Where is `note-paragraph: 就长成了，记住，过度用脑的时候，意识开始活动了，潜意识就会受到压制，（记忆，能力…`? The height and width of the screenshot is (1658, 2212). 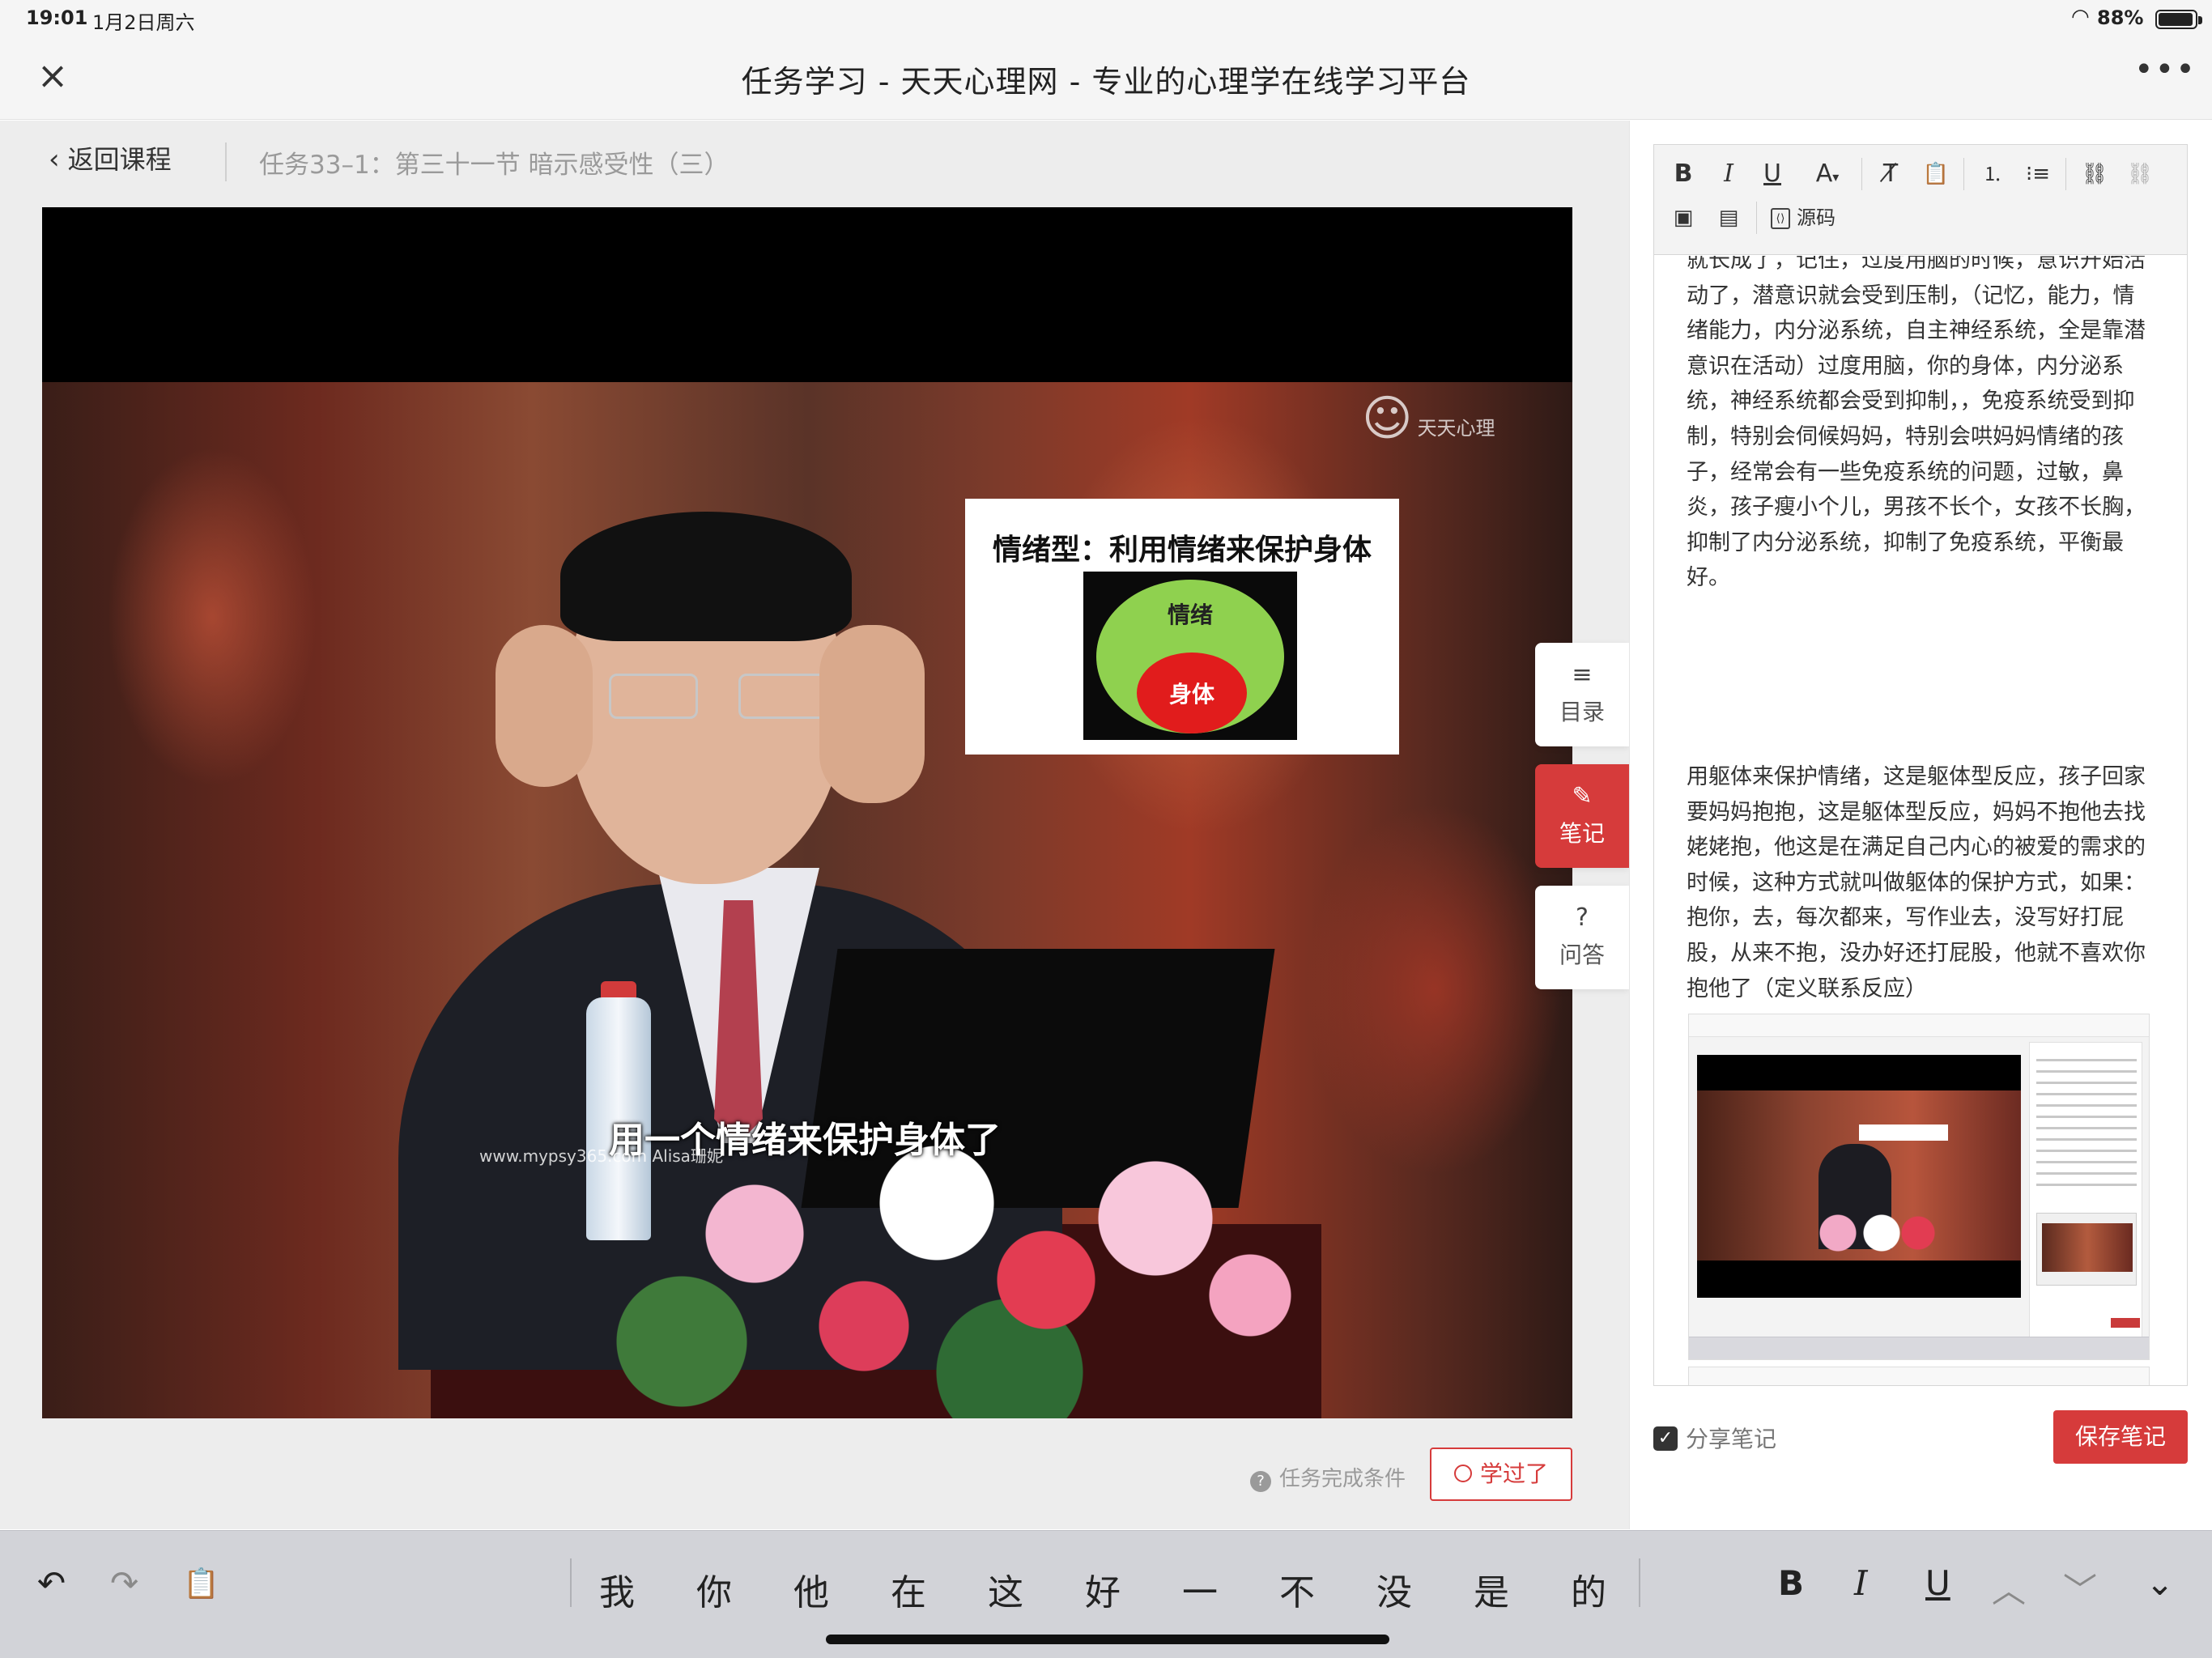
note-paragraph: 就长成了，记住，过度用脑的时候，意识开始活动了，潜意识就会受到压制，（记忆，能力… is located at coordinates (1916, 423).